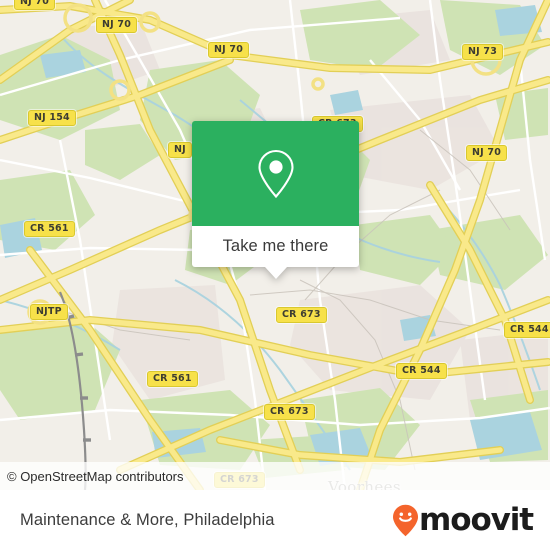 The image size is (550, 550). What do you see at coordinates (483, 52) in the screenshot?
I see `road-shield: NJ 73` at bounding box center [483, 52].